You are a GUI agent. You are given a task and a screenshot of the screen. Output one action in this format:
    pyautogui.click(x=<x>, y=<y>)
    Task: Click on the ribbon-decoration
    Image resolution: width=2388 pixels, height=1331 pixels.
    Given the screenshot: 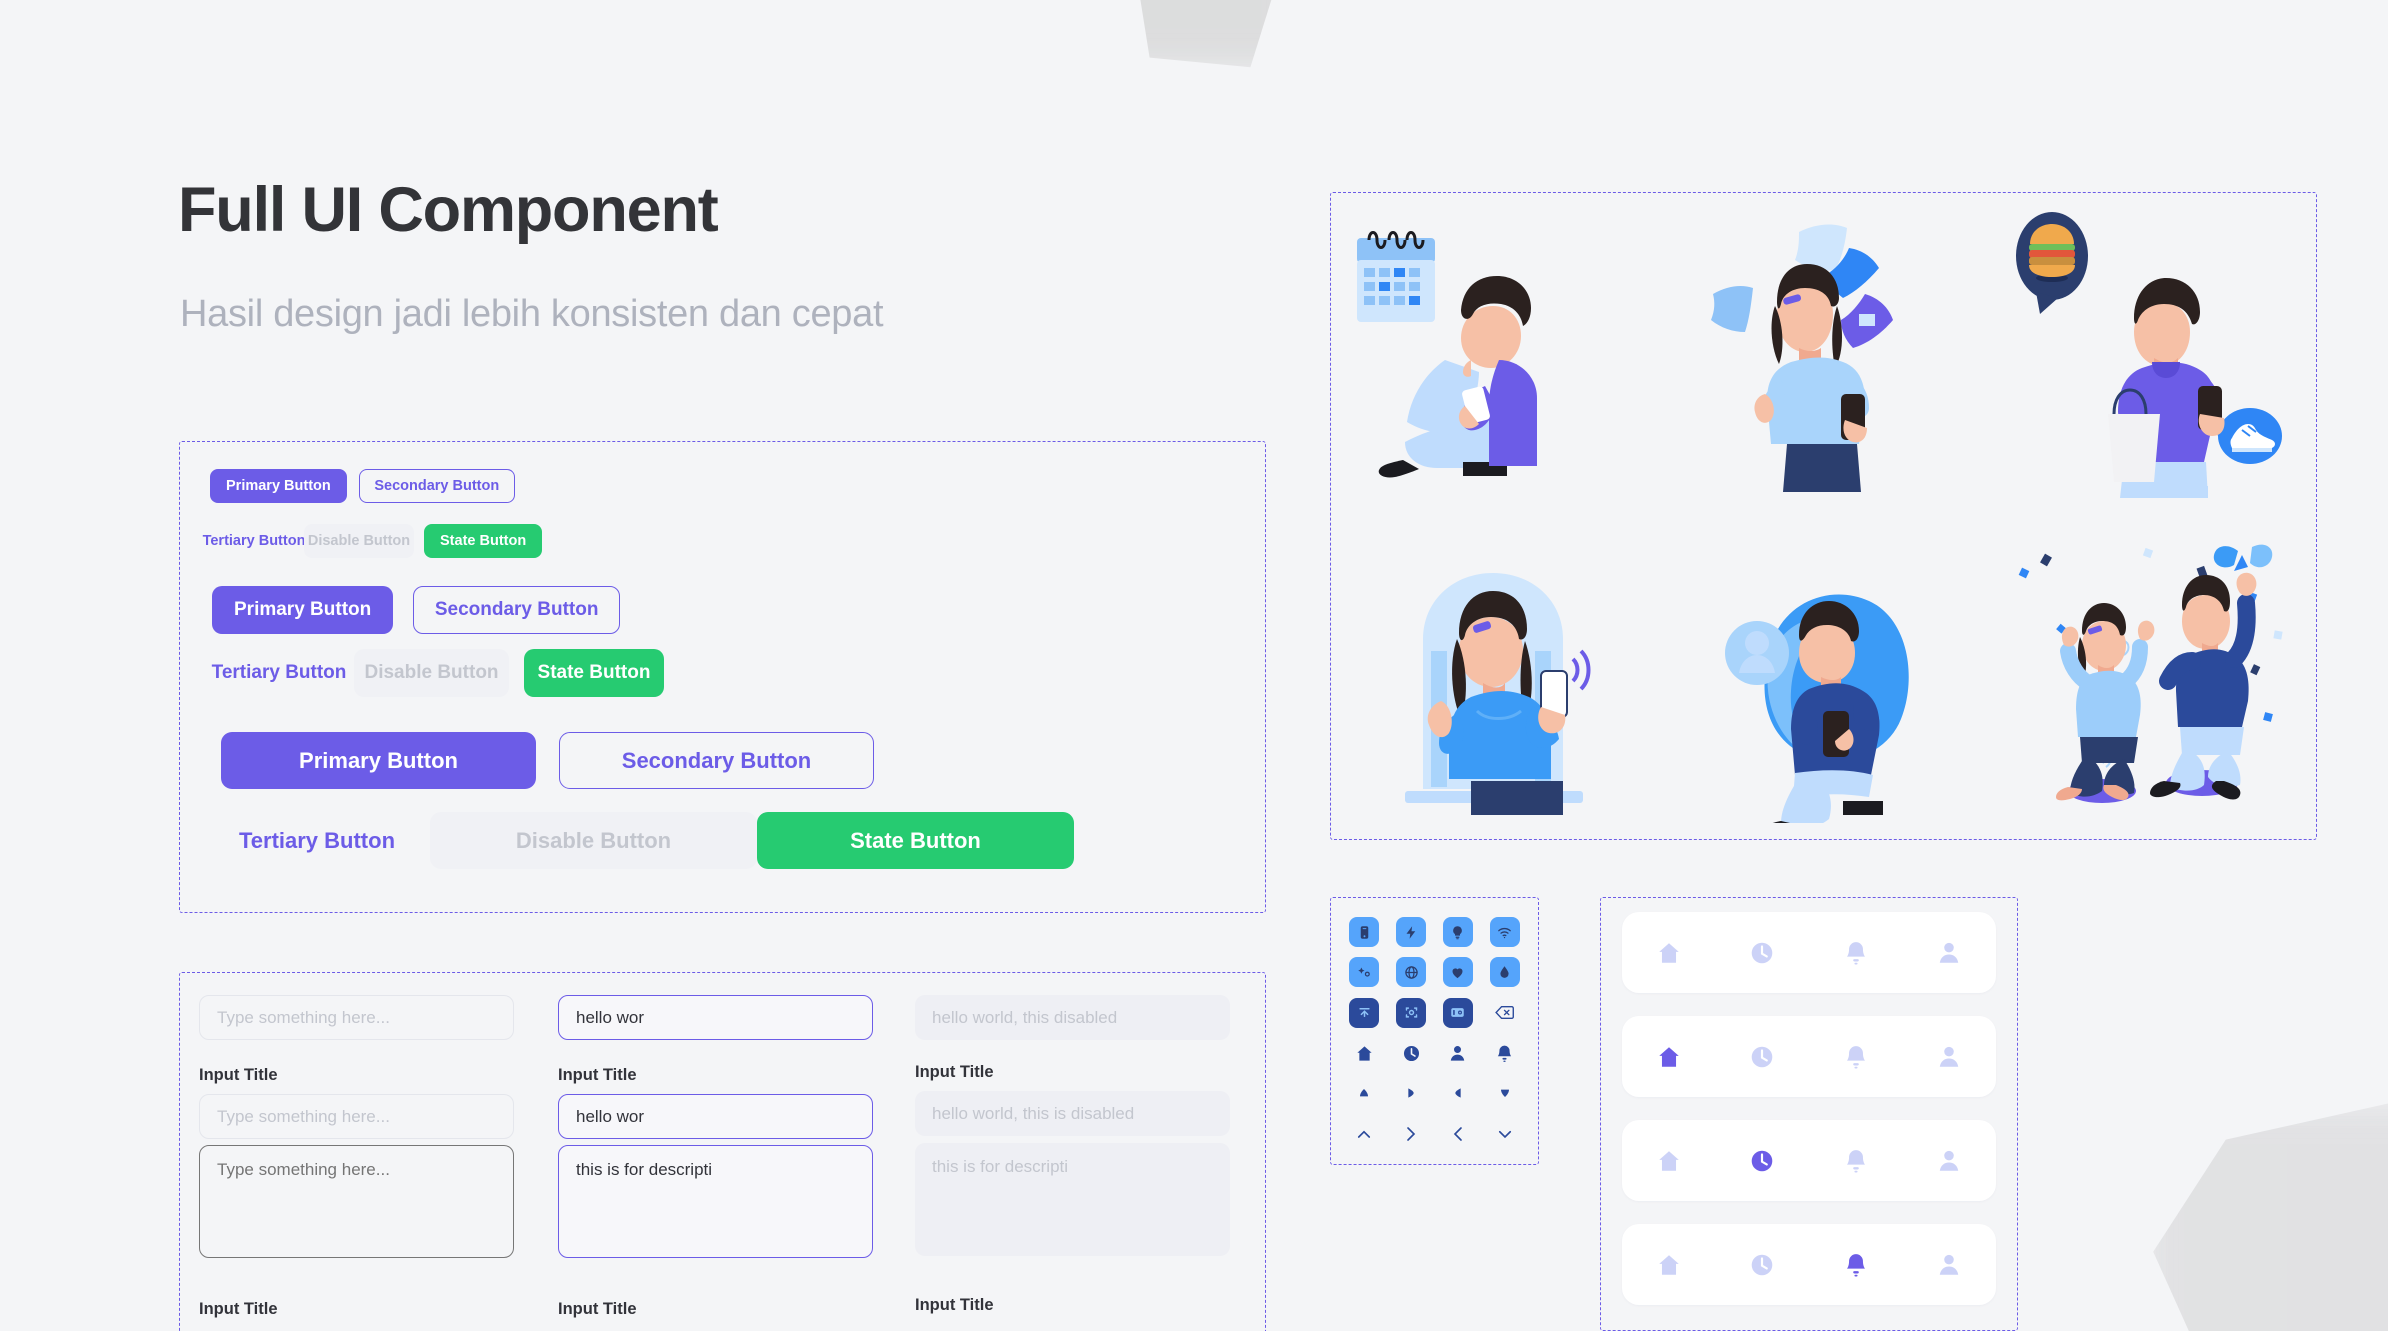 What is the action you would take?
    pyautogui.click(x=2243, y=557)
    